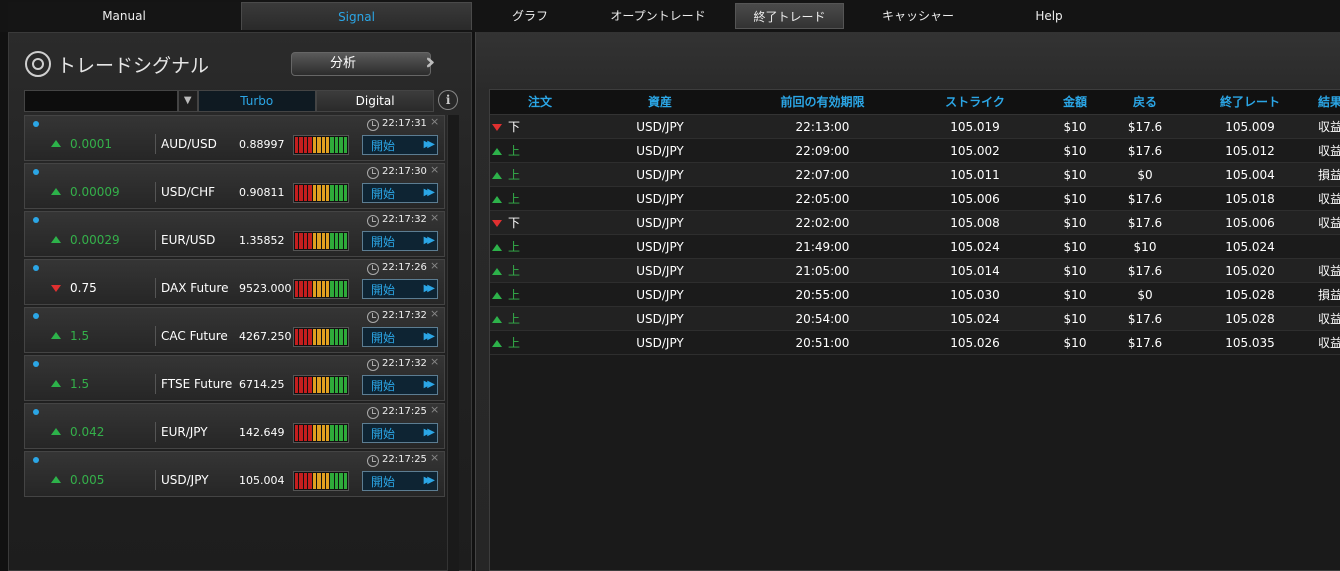 Image resolution: width=1340 pixels, height=571 pixels. Describe the element at coordinates (91, 144) in the screenshot. I see `signal-change: 0.0001` at that location.